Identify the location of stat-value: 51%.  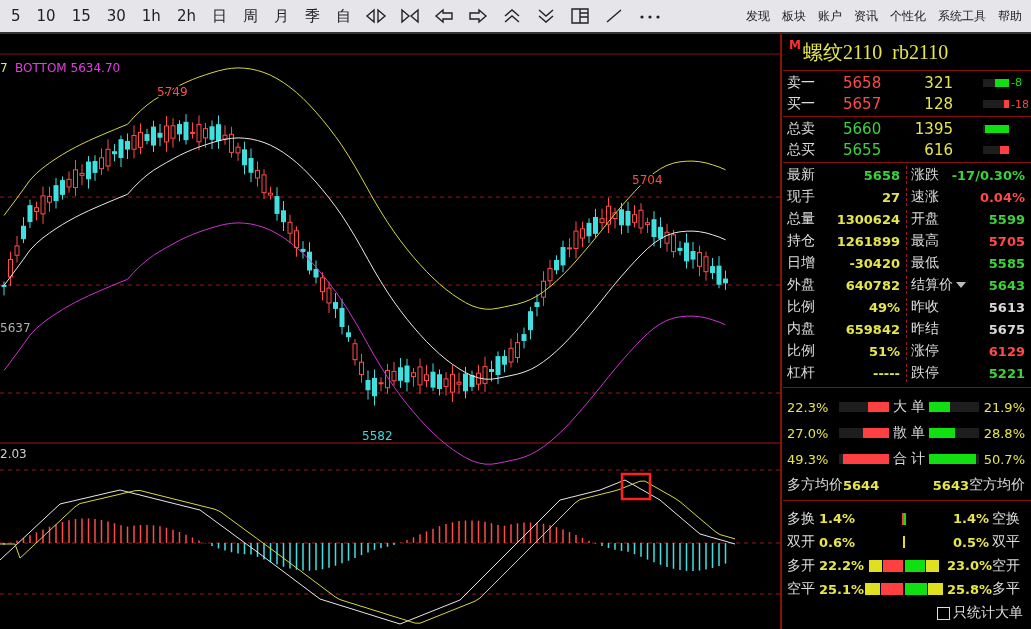
(884, 351).